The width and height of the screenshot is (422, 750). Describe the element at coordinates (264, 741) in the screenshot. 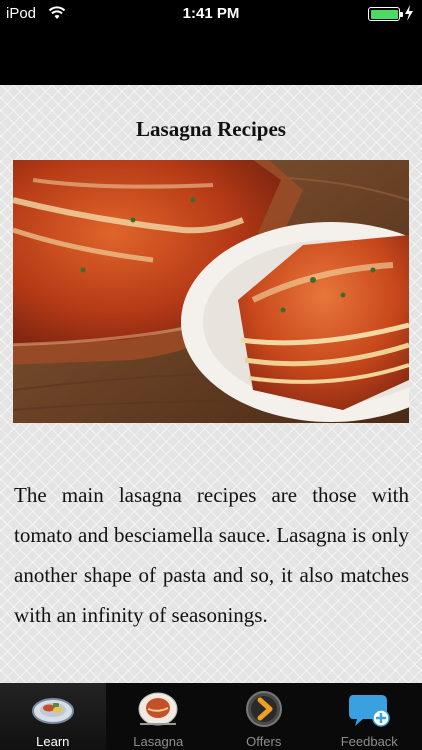

I see `tab-label: Offers` at that location.